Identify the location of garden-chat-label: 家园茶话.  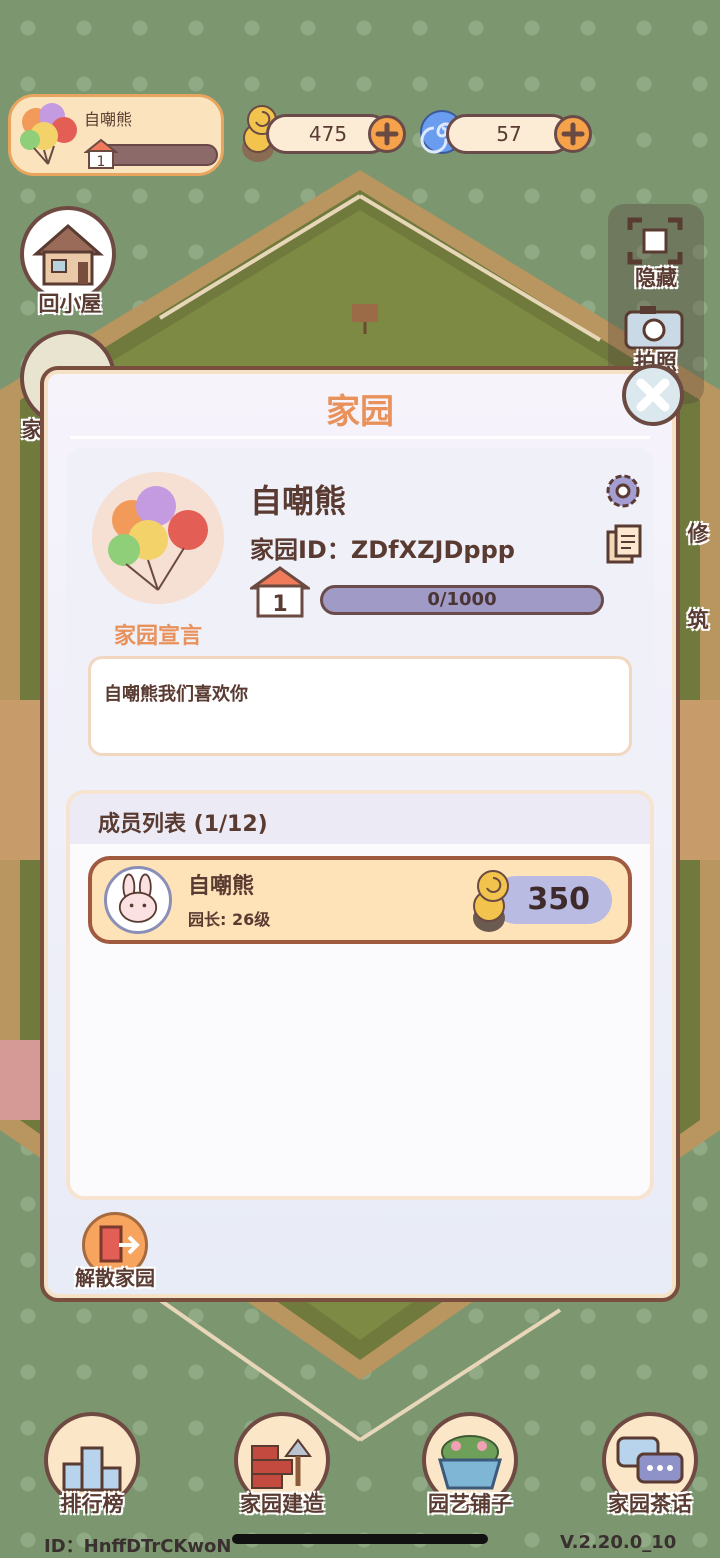
(650, 1503).